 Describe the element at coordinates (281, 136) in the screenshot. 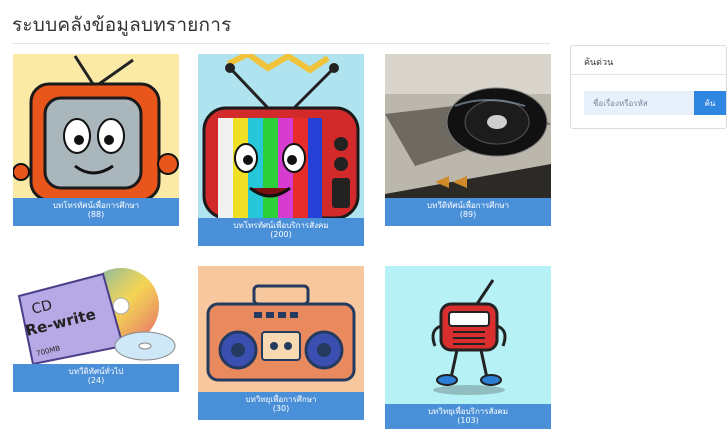

I see `color-bars-tv-icon` at that location.